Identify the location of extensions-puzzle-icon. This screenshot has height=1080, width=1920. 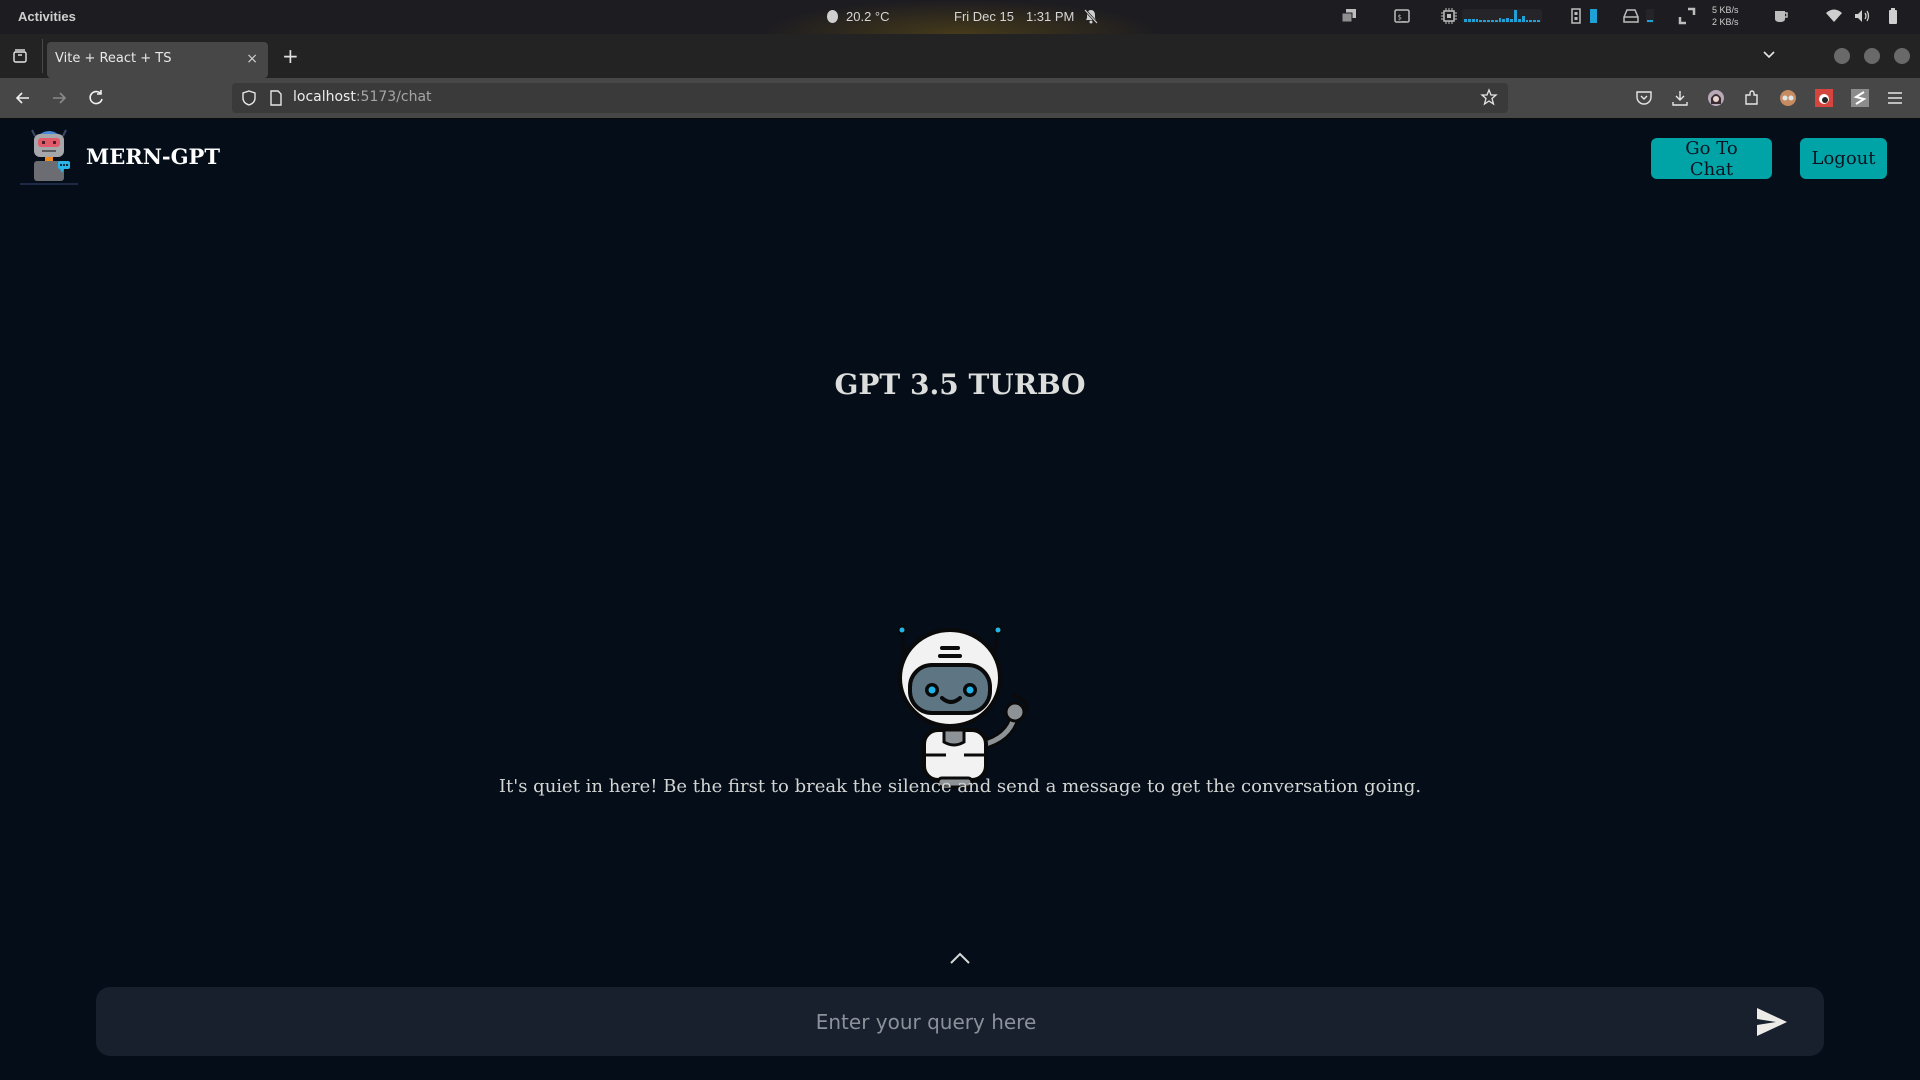
(1752, 98).